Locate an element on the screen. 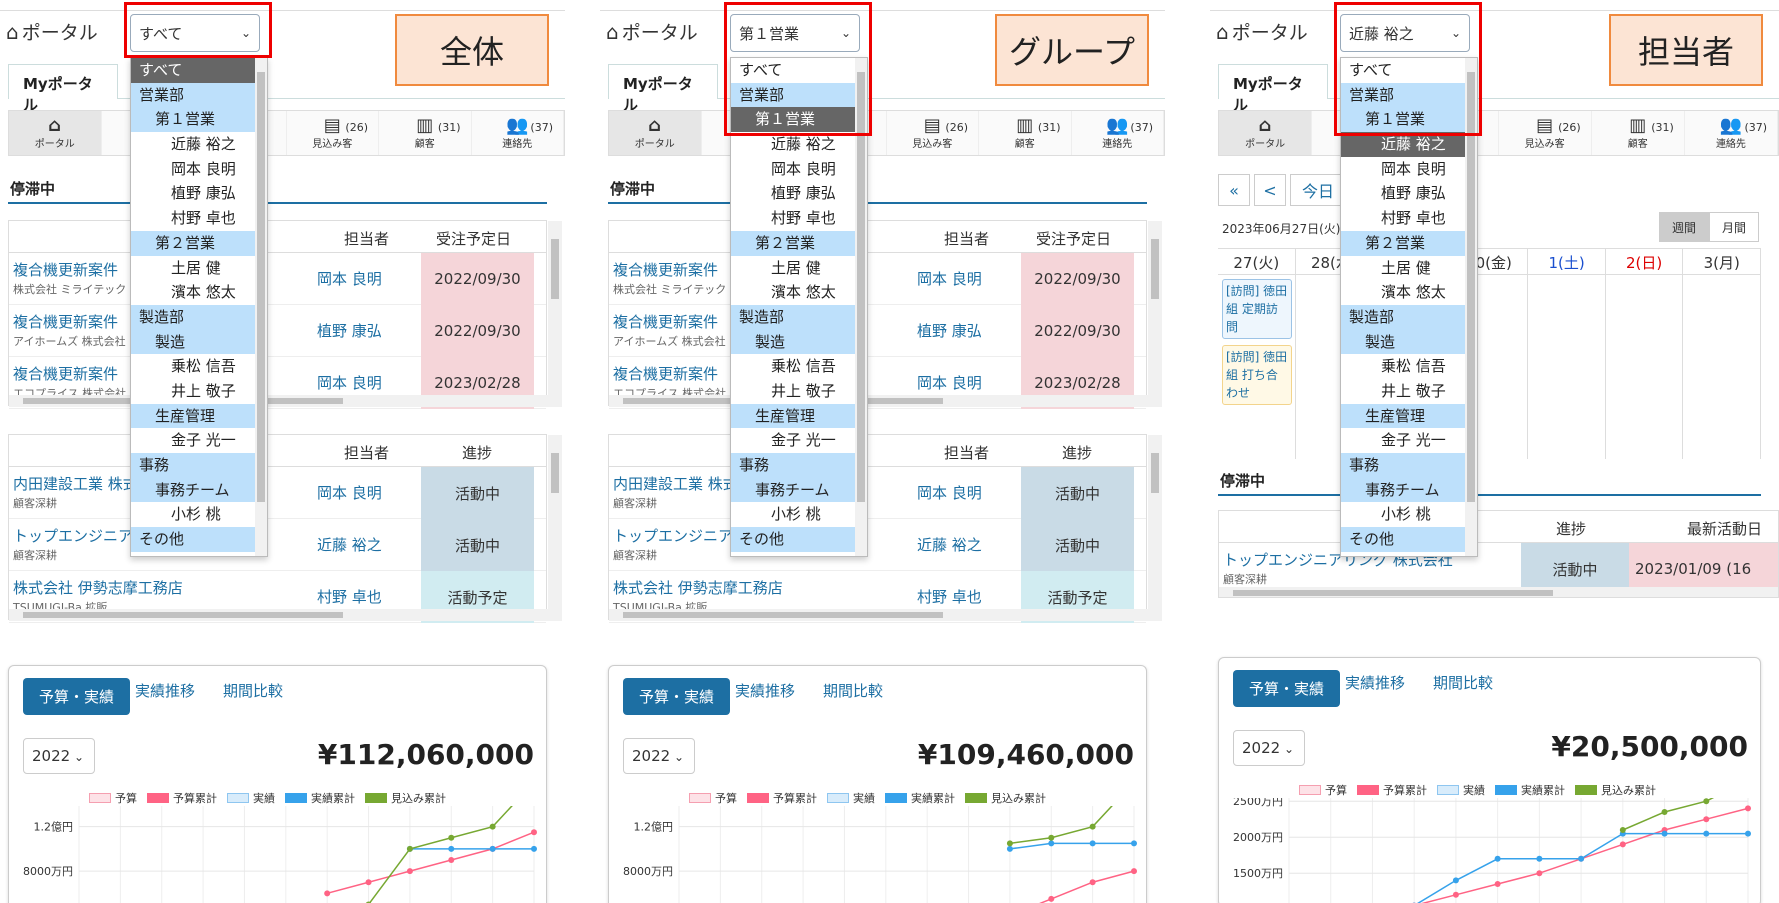  dropdown-option: その他 is located at coordinates (1409, 539).